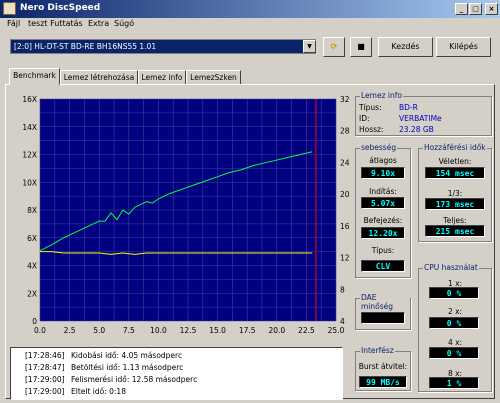 The height and width of the screenshot is (403, 500). What do you see at coordinates (124, 23) in the screenshot?
I see `menu-help: Súgó` at bounding box center [124, 23].